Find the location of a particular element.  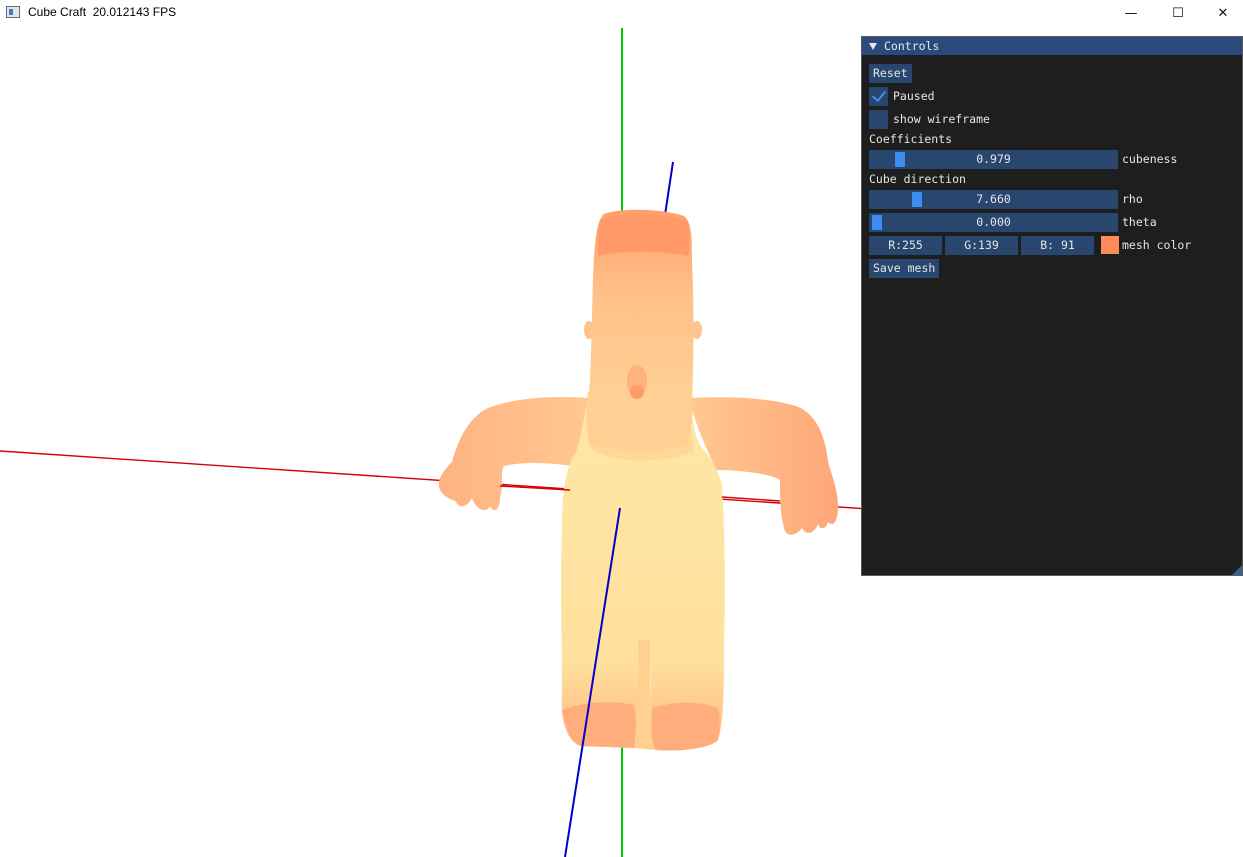

rho-slider: 7.660 is located at coordinates (993, 199).